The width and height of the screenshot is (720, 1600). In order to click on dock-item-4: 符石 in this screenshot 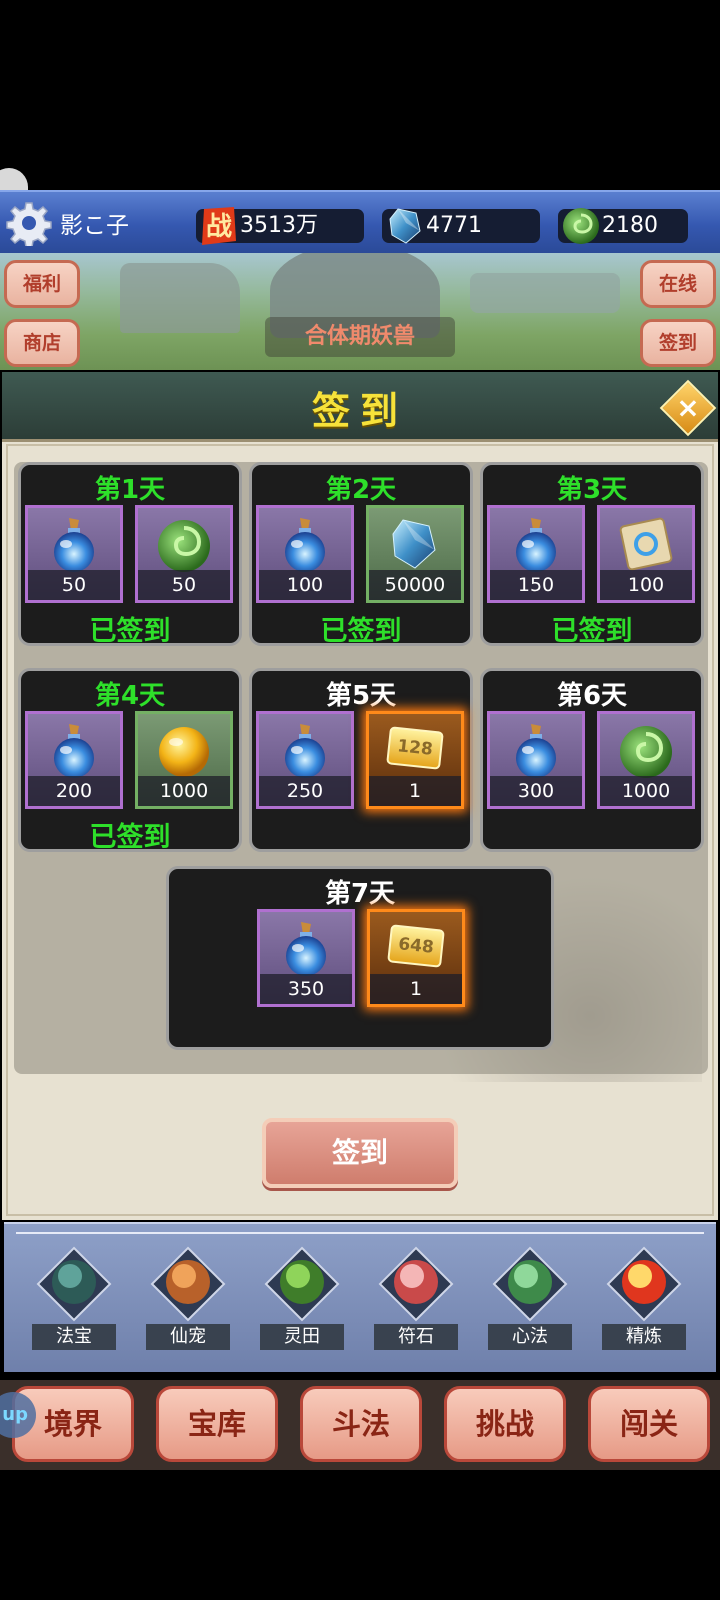, I will do `click(416, 1300)`.